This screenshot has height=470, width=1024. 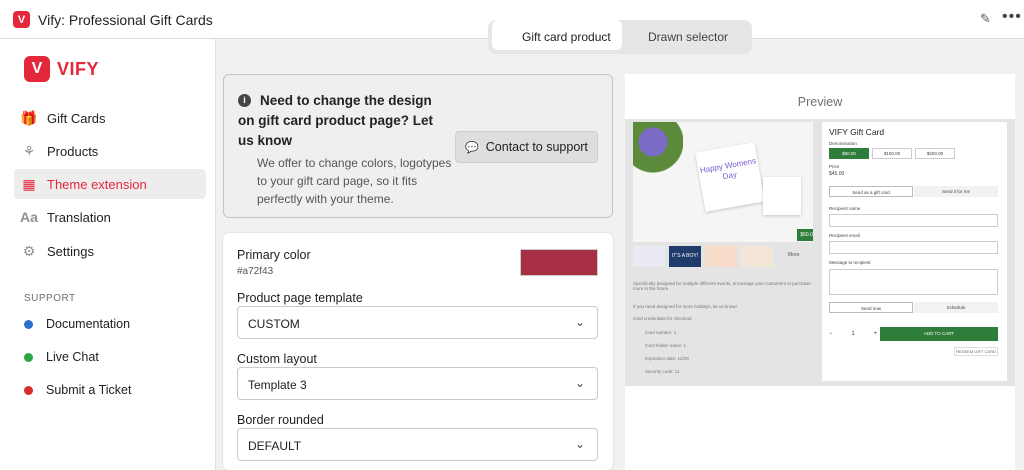 What do you see at coordinates (29, 183) in the screenshot?
I see `grid-icon: ▦` at bounding box center [29, 183].